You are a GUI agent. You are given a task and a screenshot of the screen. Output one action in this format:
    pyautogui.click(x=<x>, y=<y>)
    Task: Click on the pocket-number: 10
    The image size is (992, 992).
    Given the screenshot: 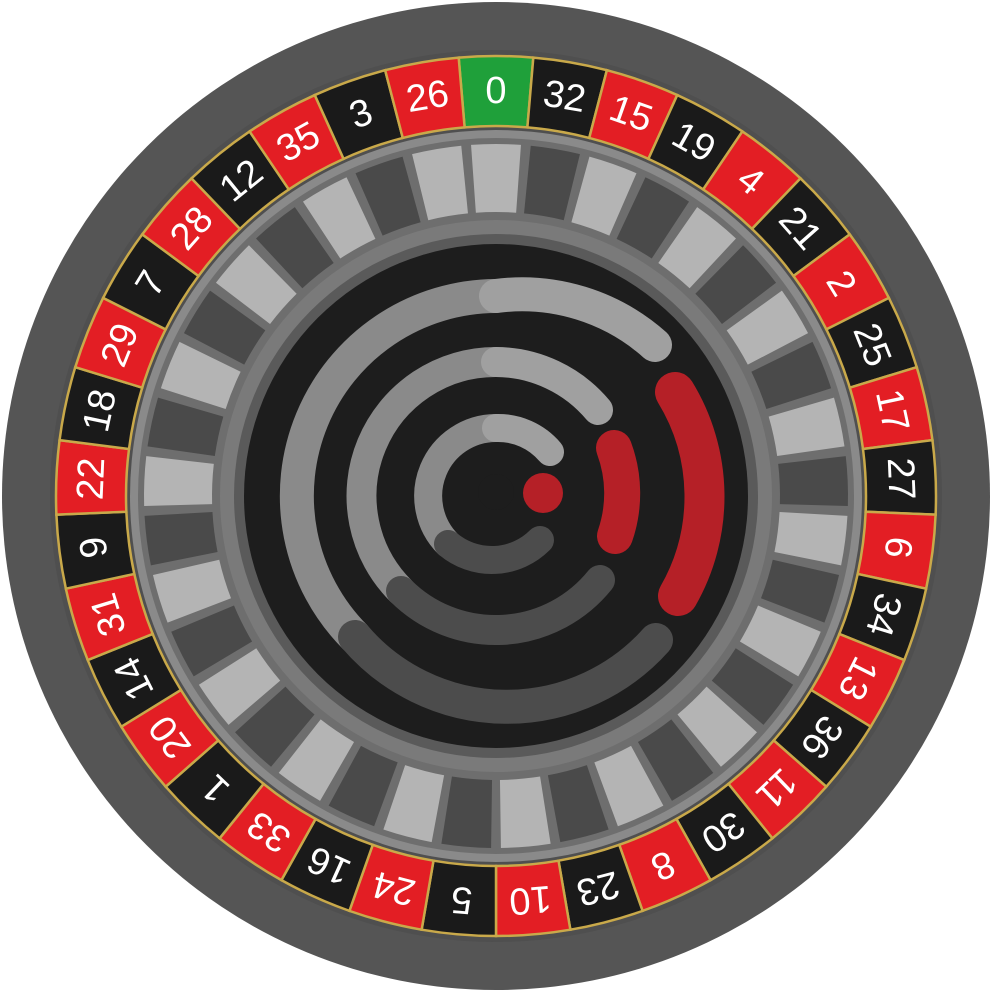 What is the action you would take?
    pyautogui.click(x=531, y=899)
    